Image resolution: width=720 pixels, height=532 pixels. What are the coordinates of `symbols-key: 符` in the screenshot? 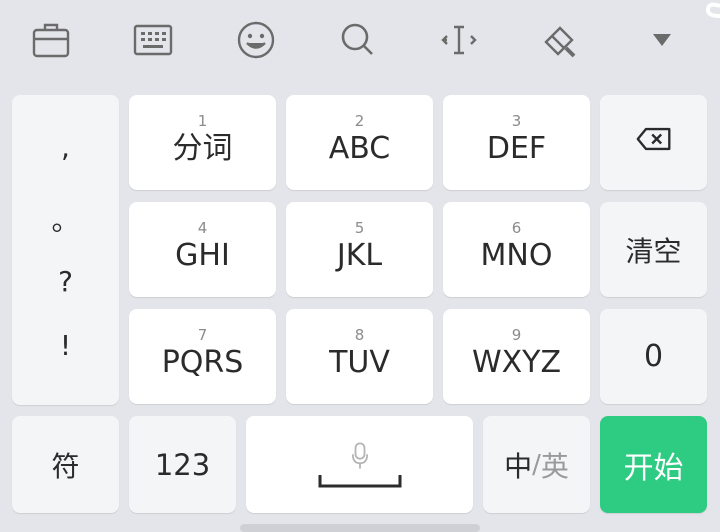 It's located at (65, 464).